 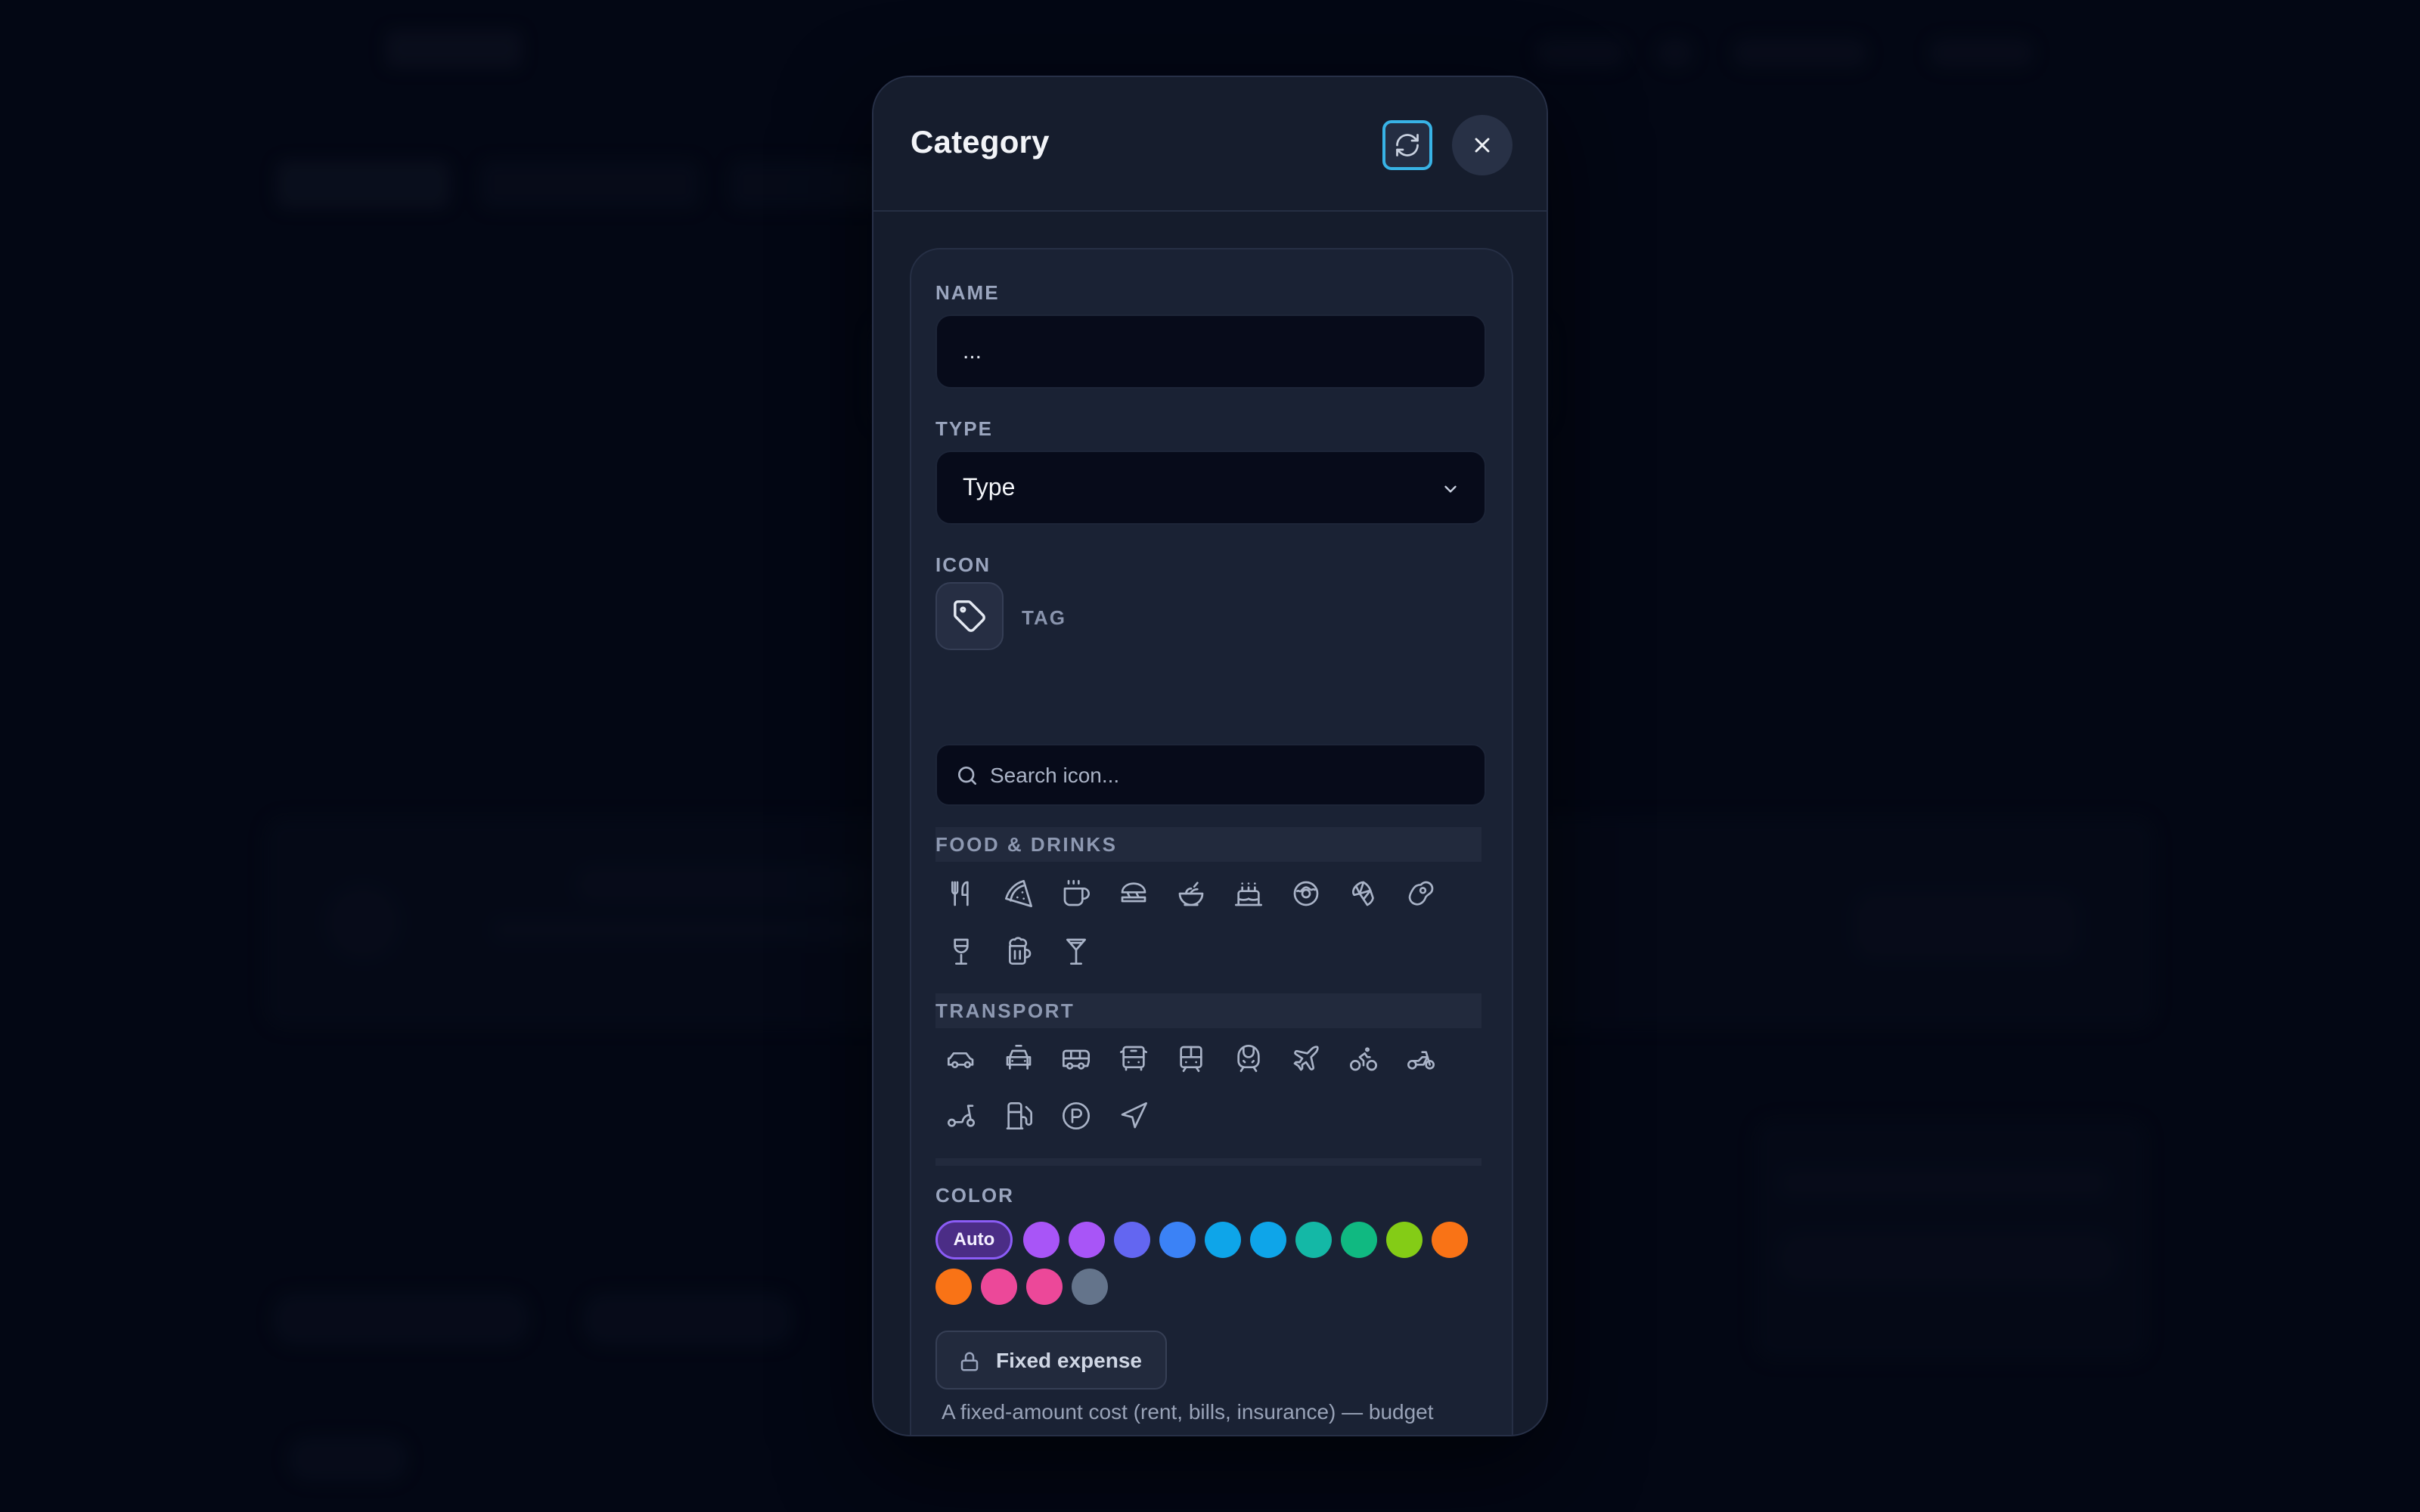 I want to click on selected-icon-preview, so click(x=970, y=616).